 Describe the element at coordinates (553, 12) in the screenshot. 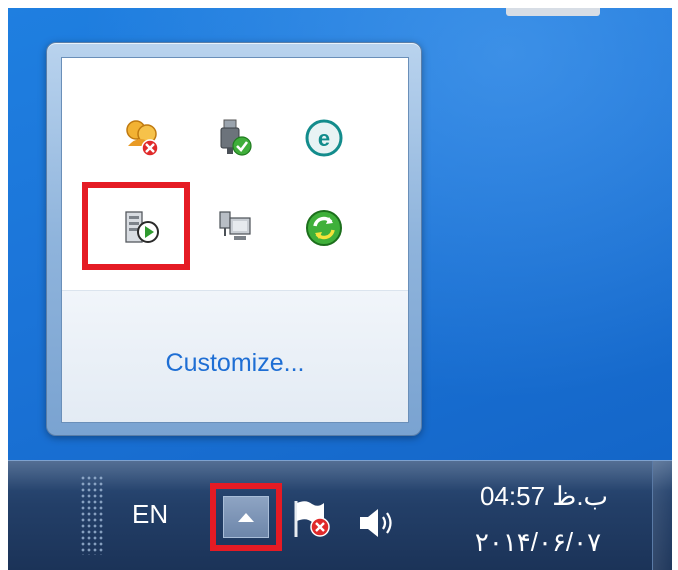

I see `window-edge-strip` at that location.